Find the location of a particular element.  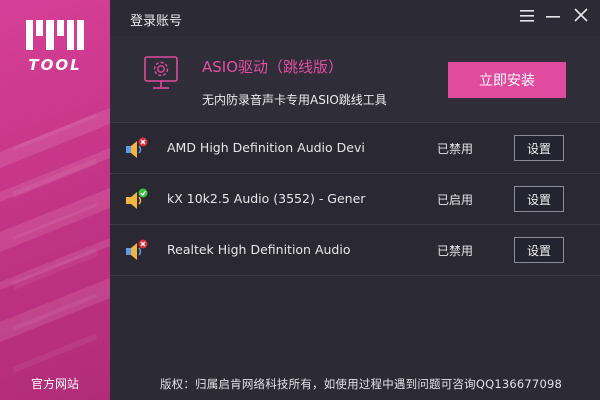

device-name: Realtek High Definition Audio is located at coordinates (259, 249).